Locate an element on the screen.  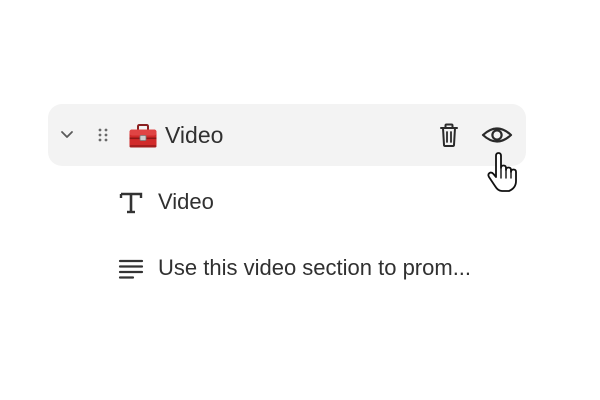
chevron-down-icon is located at coordinates (67, 134).